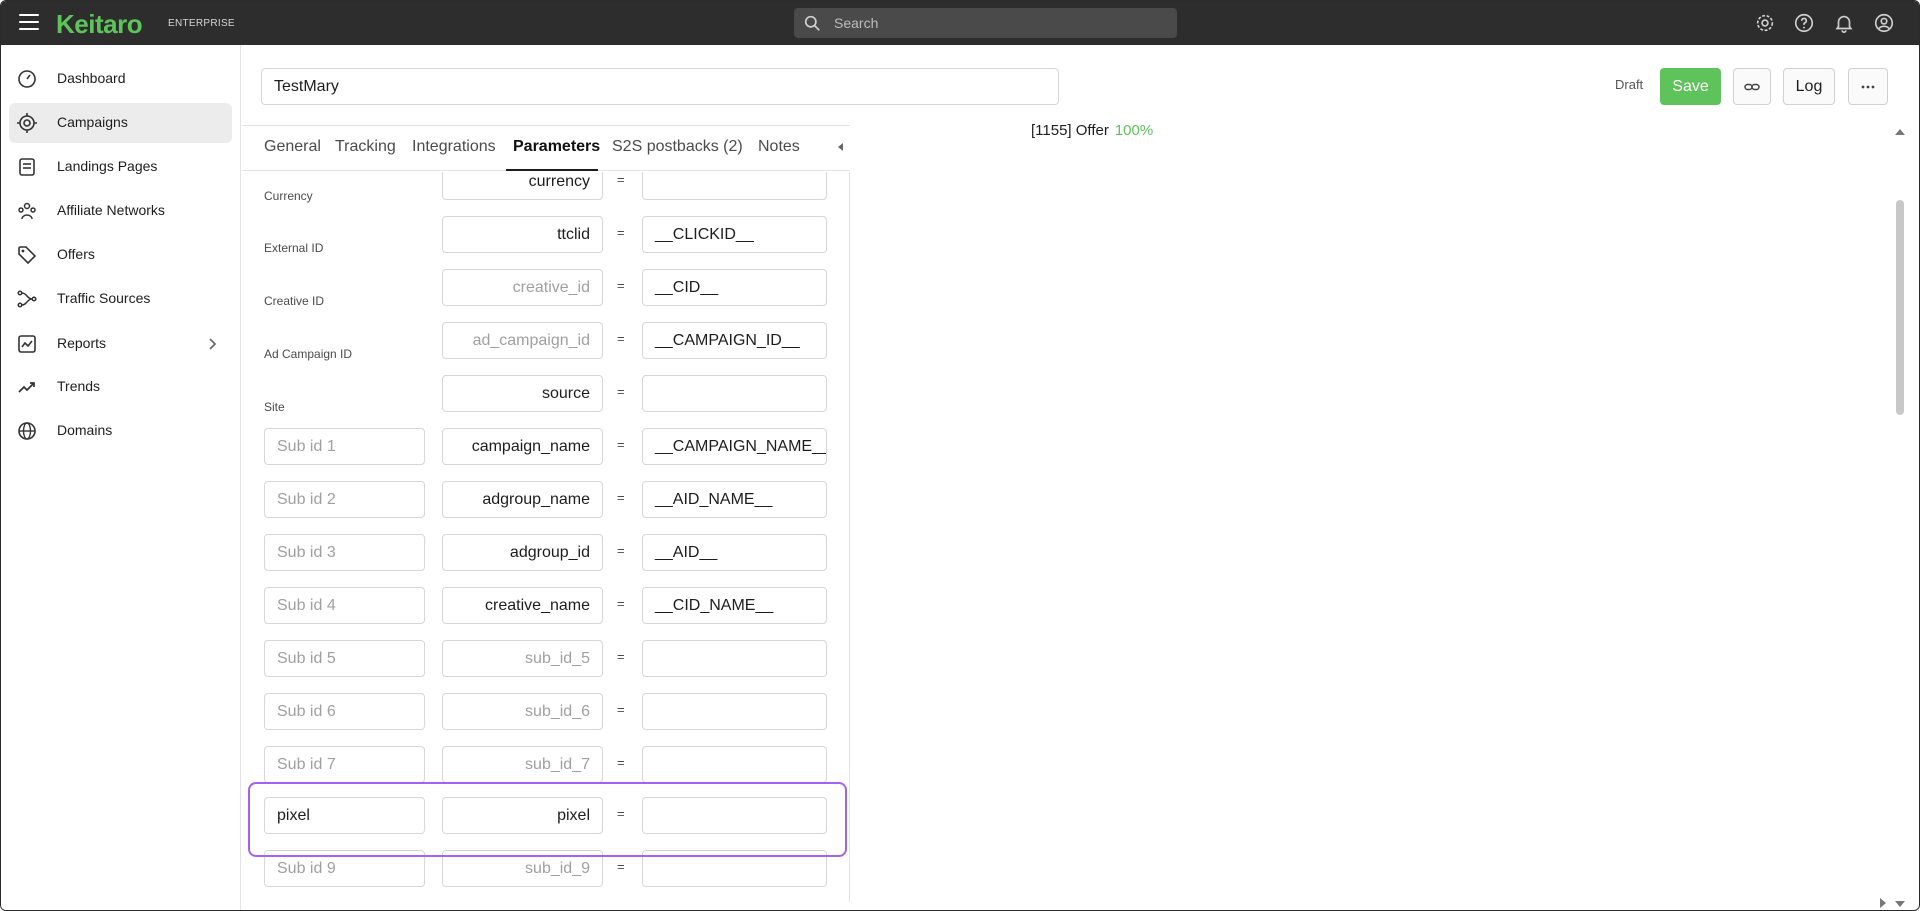  I want to click on param-value-input: __CLICKID__, so click(734, 234).